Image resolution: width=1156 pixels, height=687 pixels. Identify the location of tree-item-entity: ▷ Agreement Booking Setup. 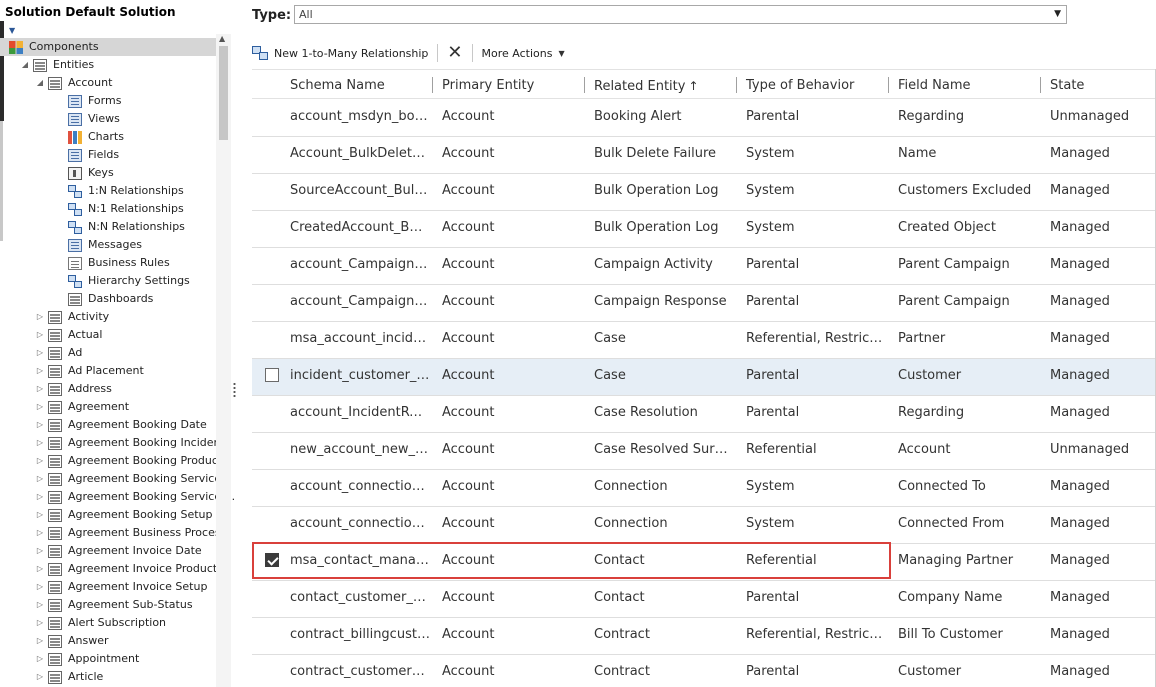
(124, 515).